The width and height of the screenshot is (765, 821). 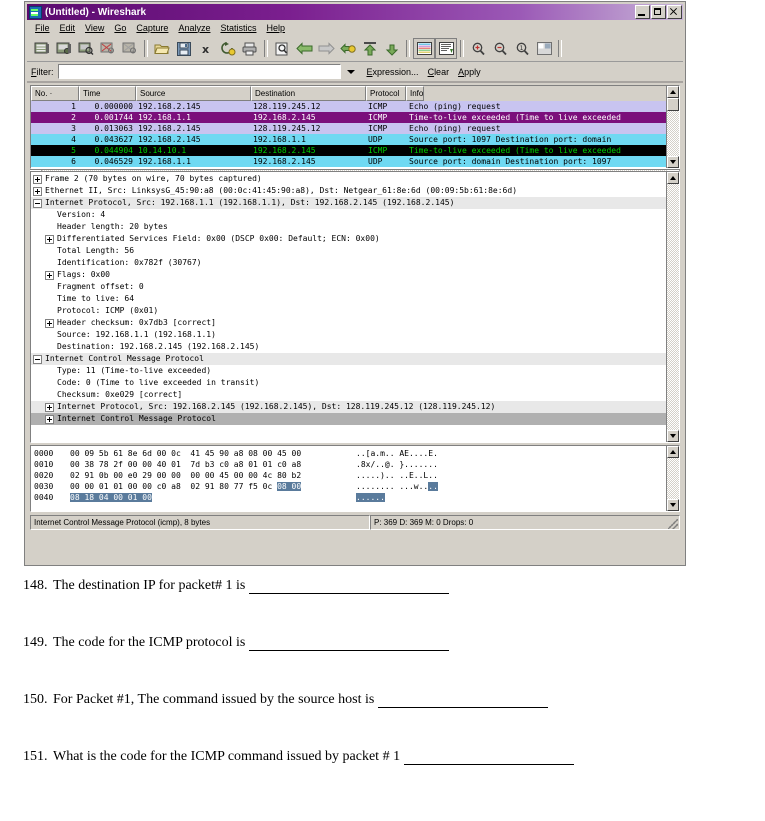 What do you see at coordinates (424, 48) in the screenshot?
I see `colorize-icon` at bounding box center [424, 48].